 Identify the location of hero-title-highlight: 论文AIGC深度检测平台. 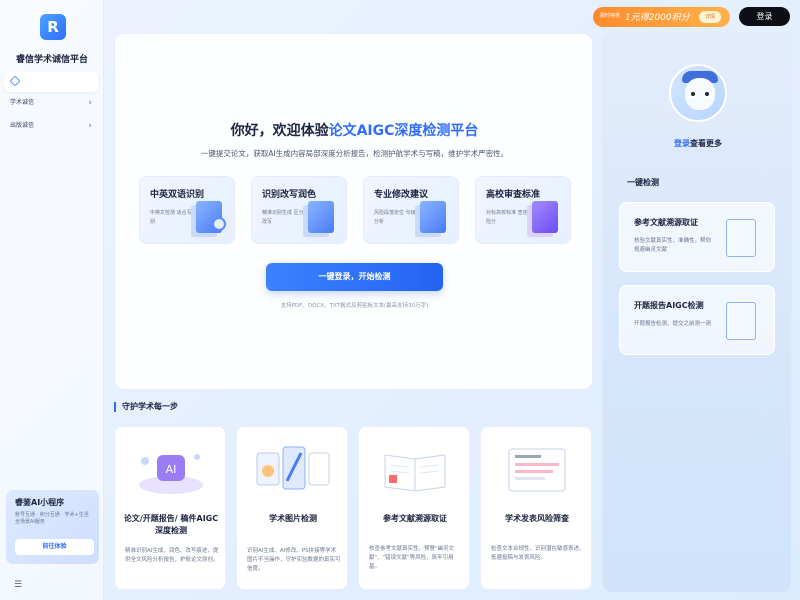
(403, 131).